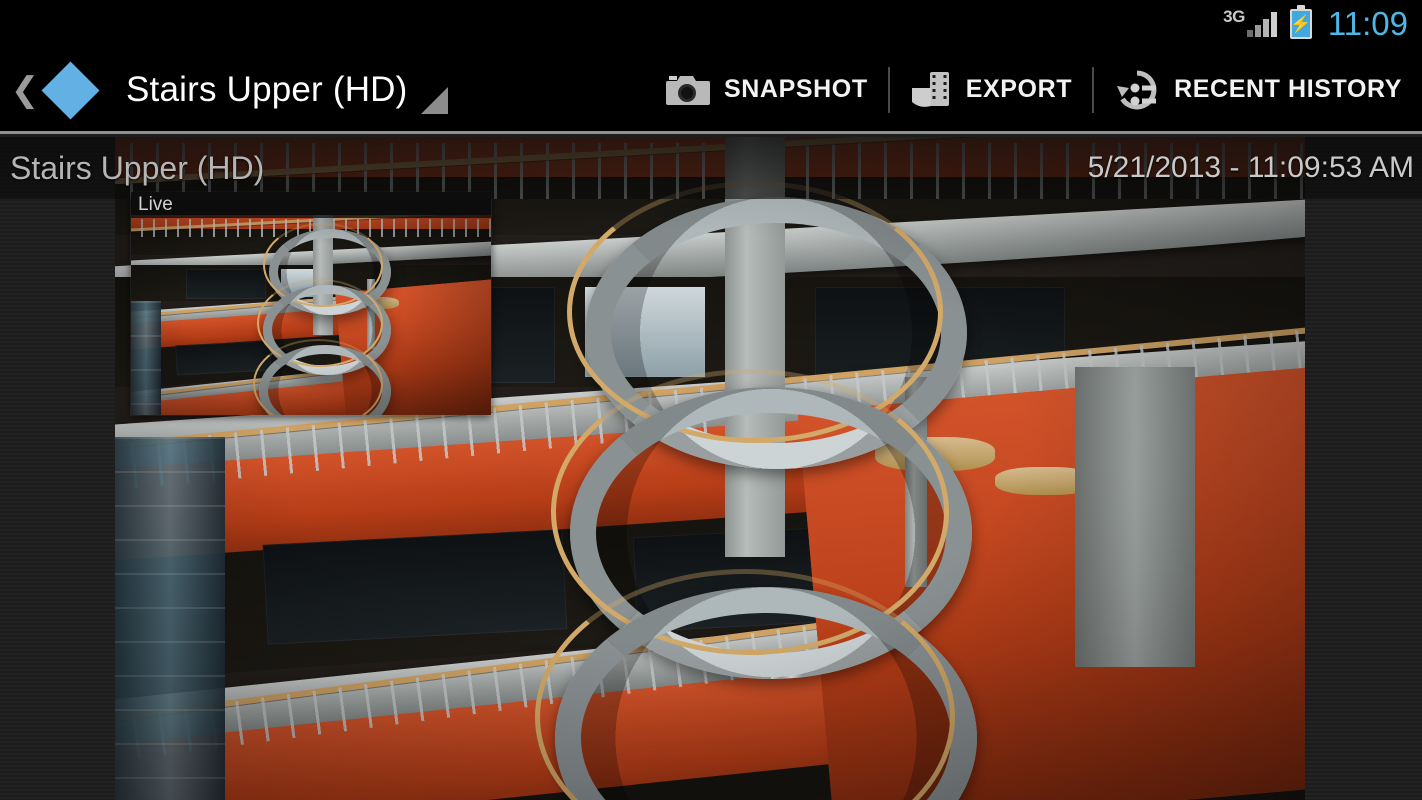  Describe the element at coordinates (311, 205) in the screenshot. I see `pip-live-label: Live` at that location.